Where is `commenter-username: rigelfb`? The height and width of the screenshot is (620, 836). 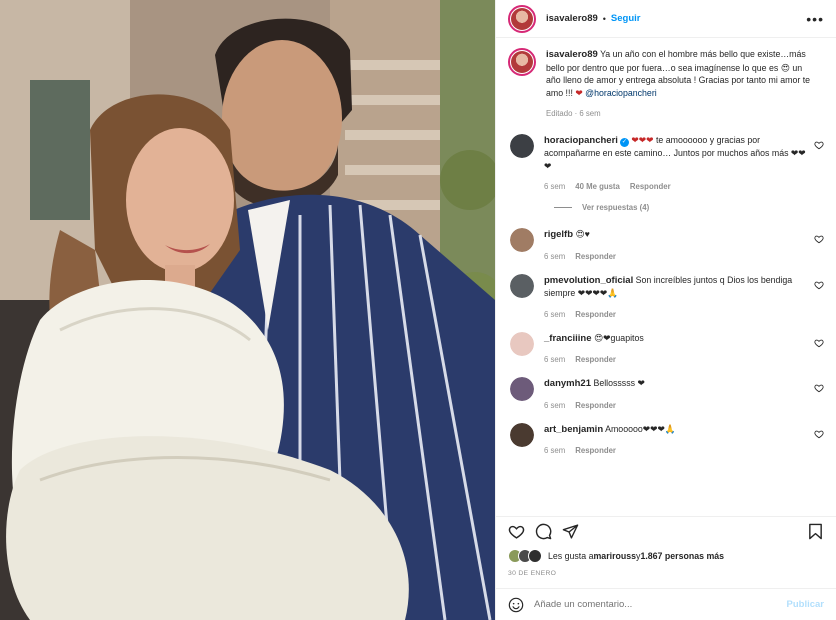 commenter-username: rigelfb is located at coordinates (558, 234).